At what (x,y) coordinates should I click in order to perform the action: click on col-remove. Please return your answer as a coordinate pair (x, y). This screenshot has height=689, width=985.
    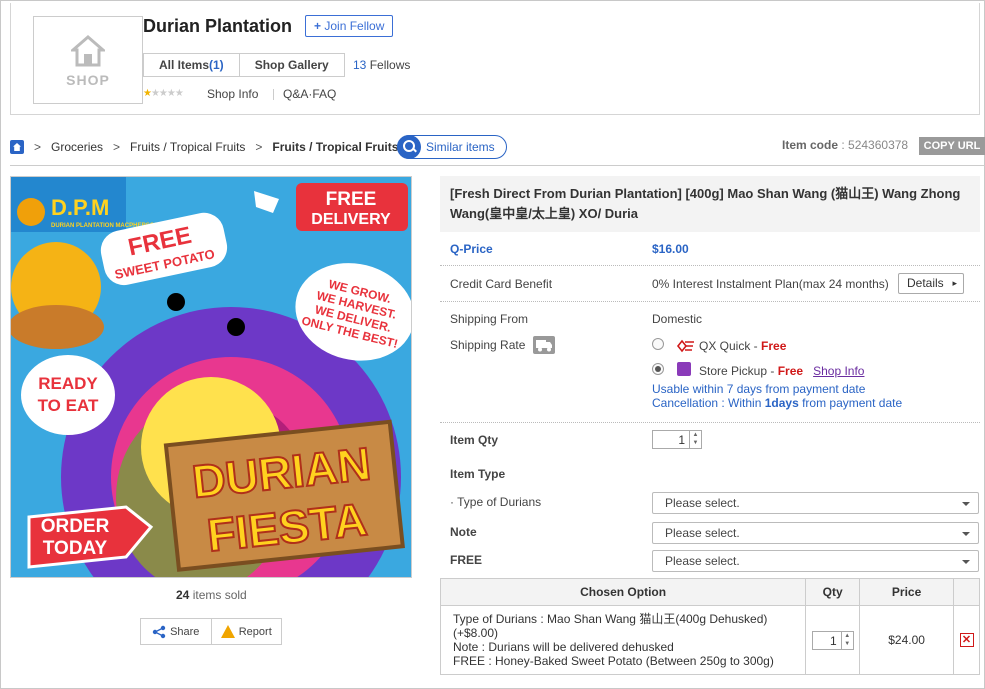
    Looking at the image, I should click on (966, 592).